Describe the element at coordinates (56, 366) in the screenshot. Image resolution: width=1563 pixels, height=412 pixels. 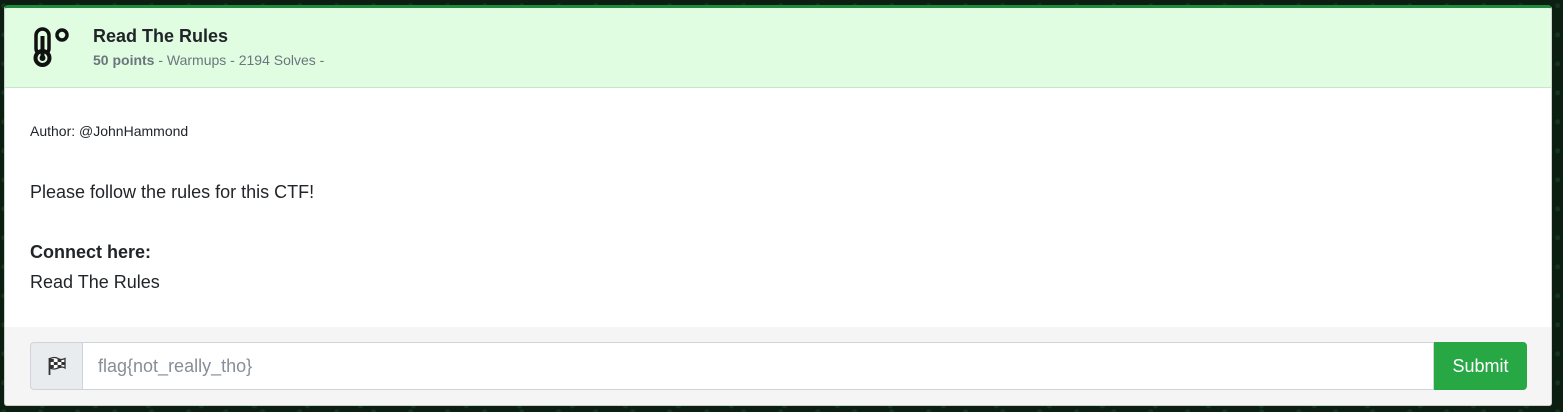
I see `checkered-flag-icon` at that location.